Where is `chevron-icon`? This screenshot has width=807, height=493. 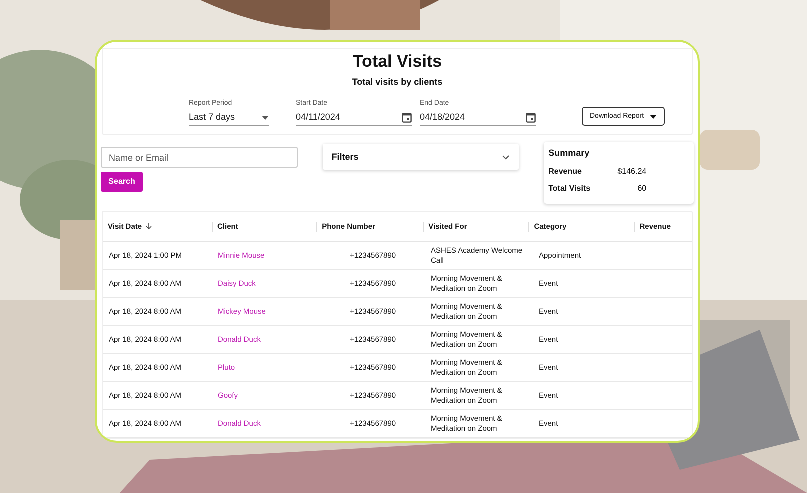 chevron-icon is located at coordinates (506, 157).